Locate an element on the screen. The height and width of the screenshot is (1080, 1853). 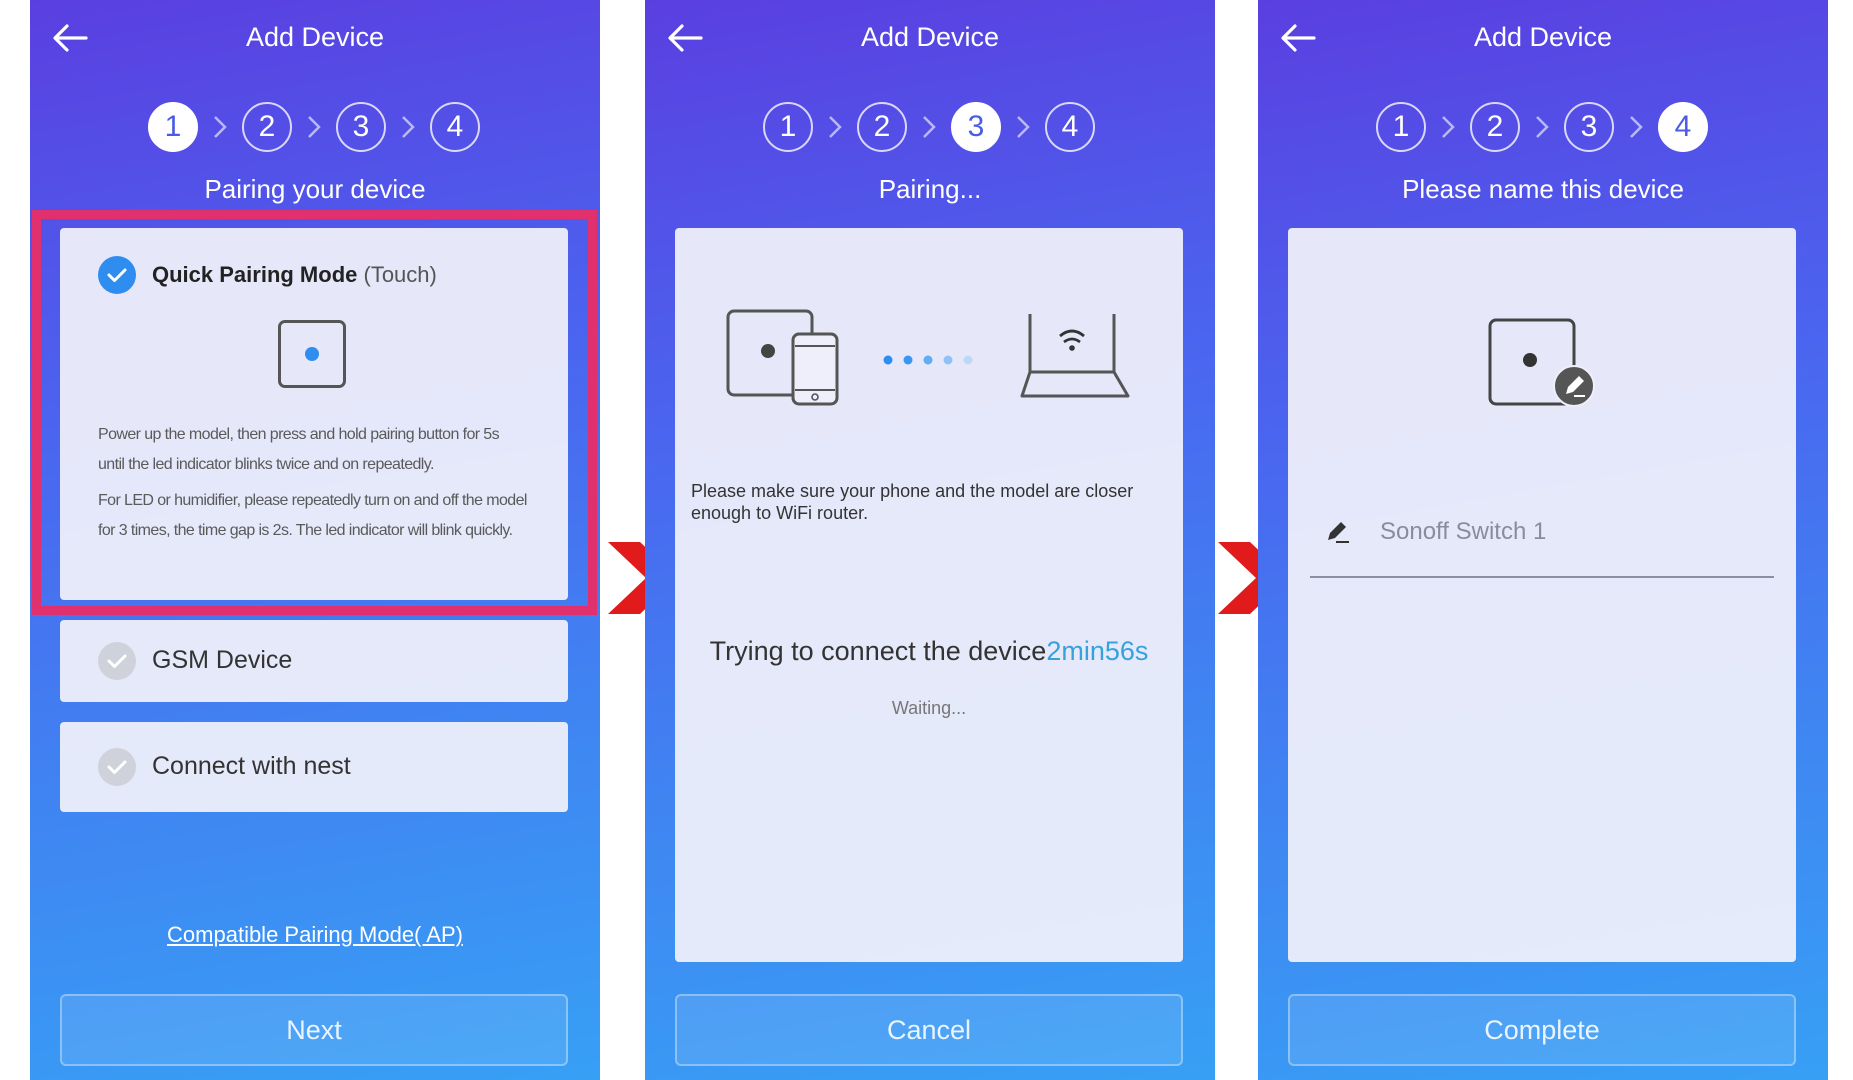
option-label: GSM Device is located at coordinates (222, 660).